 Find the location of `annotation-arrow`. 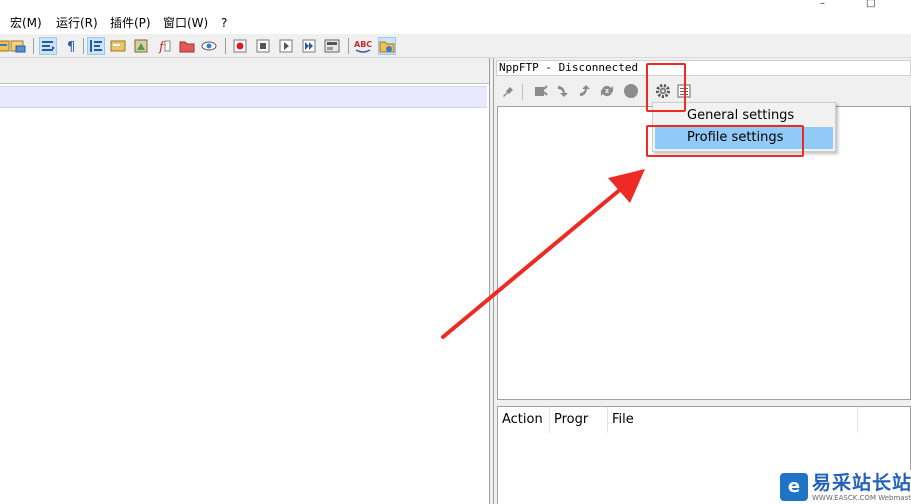

annotation-arrow is located at coordinates (543, 254).